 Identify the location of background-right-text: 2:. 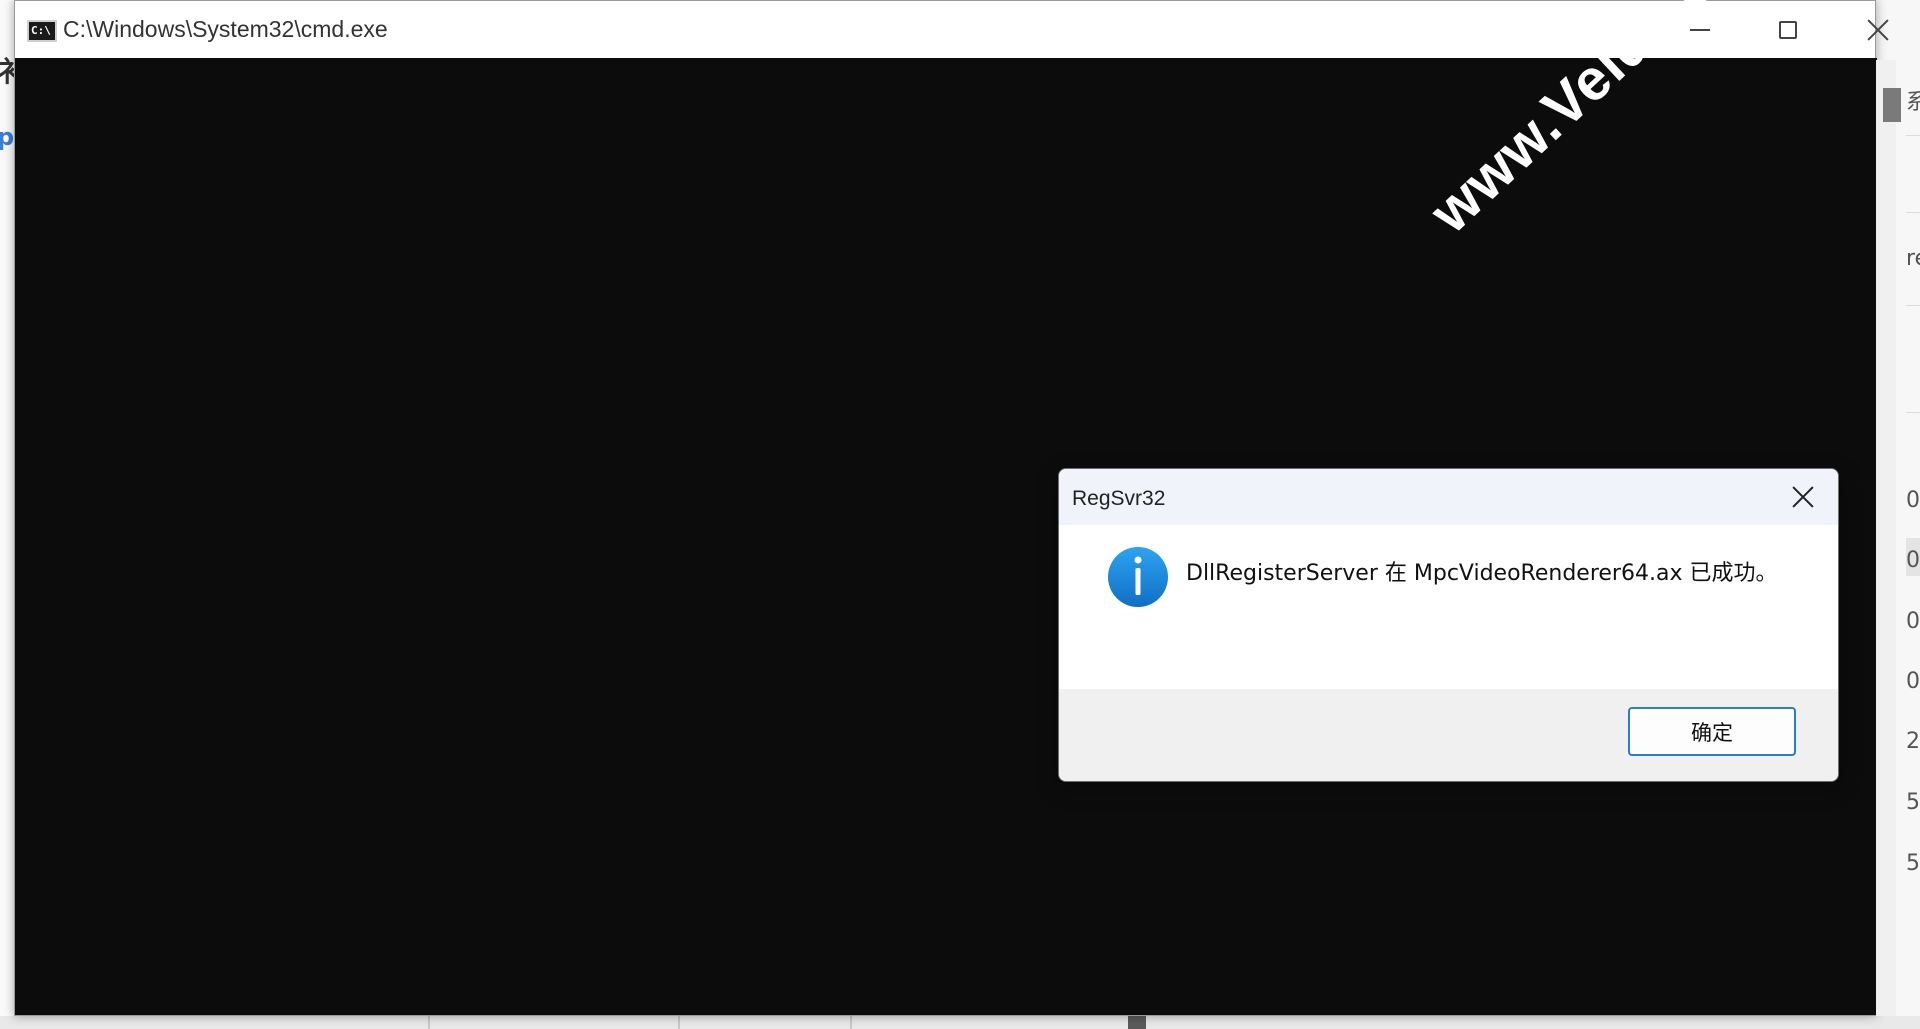
(1913, 741).